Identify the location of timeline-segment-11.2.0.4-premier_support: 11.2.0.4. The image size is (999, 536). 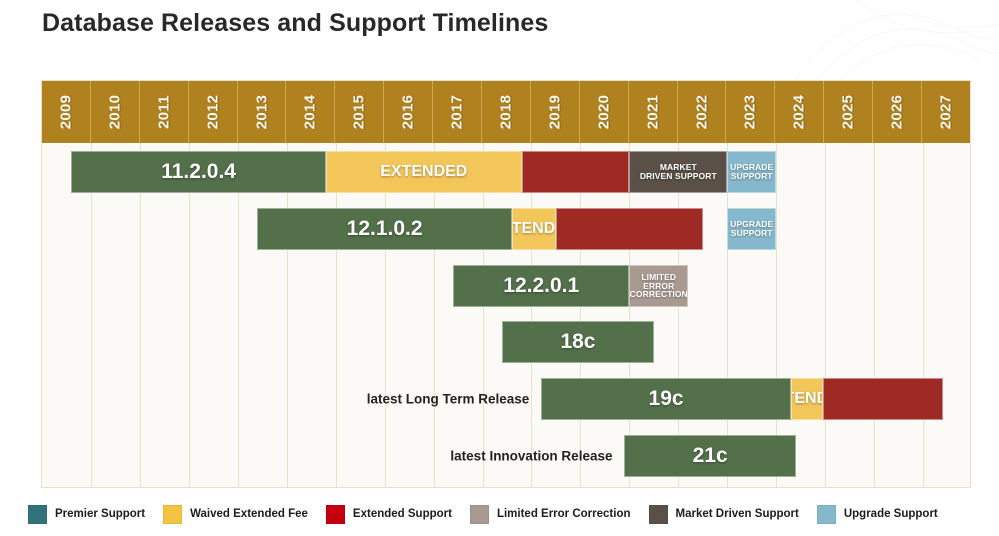
(198, 172).